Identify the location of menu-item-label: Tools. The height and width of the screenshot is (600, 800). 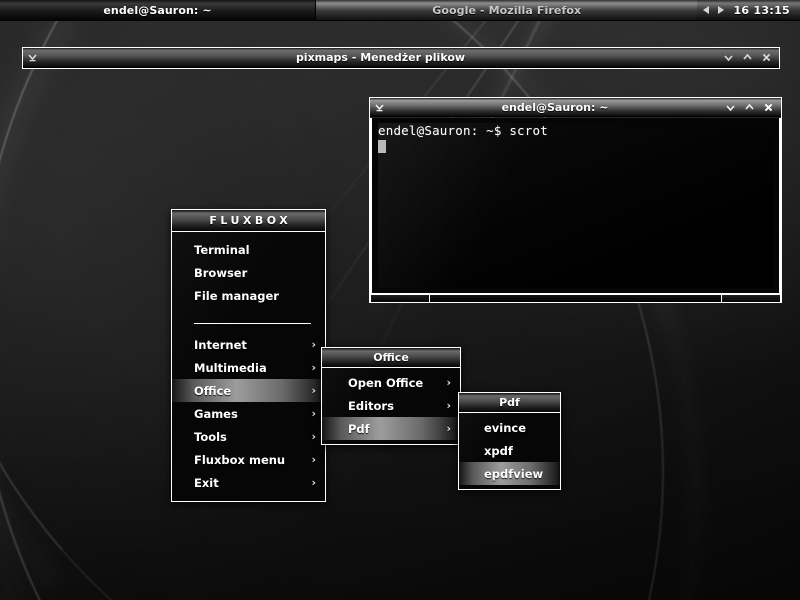
(210, 436).